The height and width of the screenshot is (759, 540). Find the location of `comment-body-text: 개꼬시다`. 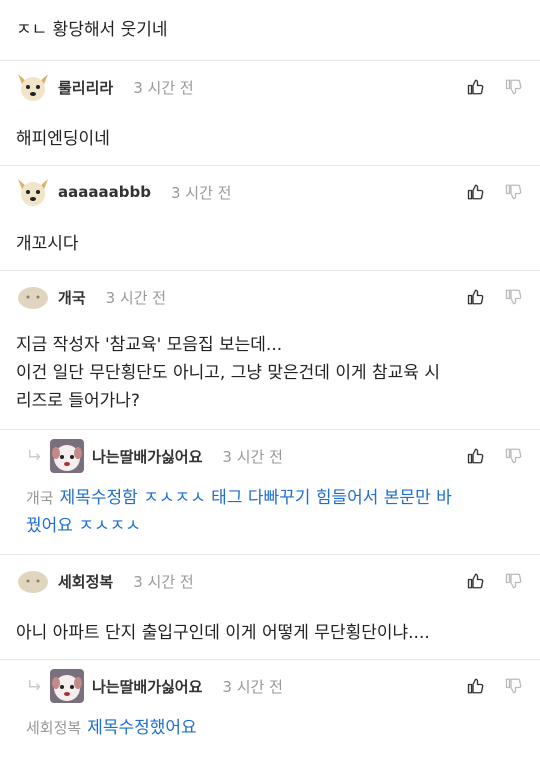

comment-body-text: 개꼬시다 is located at coordinates (47, 244).